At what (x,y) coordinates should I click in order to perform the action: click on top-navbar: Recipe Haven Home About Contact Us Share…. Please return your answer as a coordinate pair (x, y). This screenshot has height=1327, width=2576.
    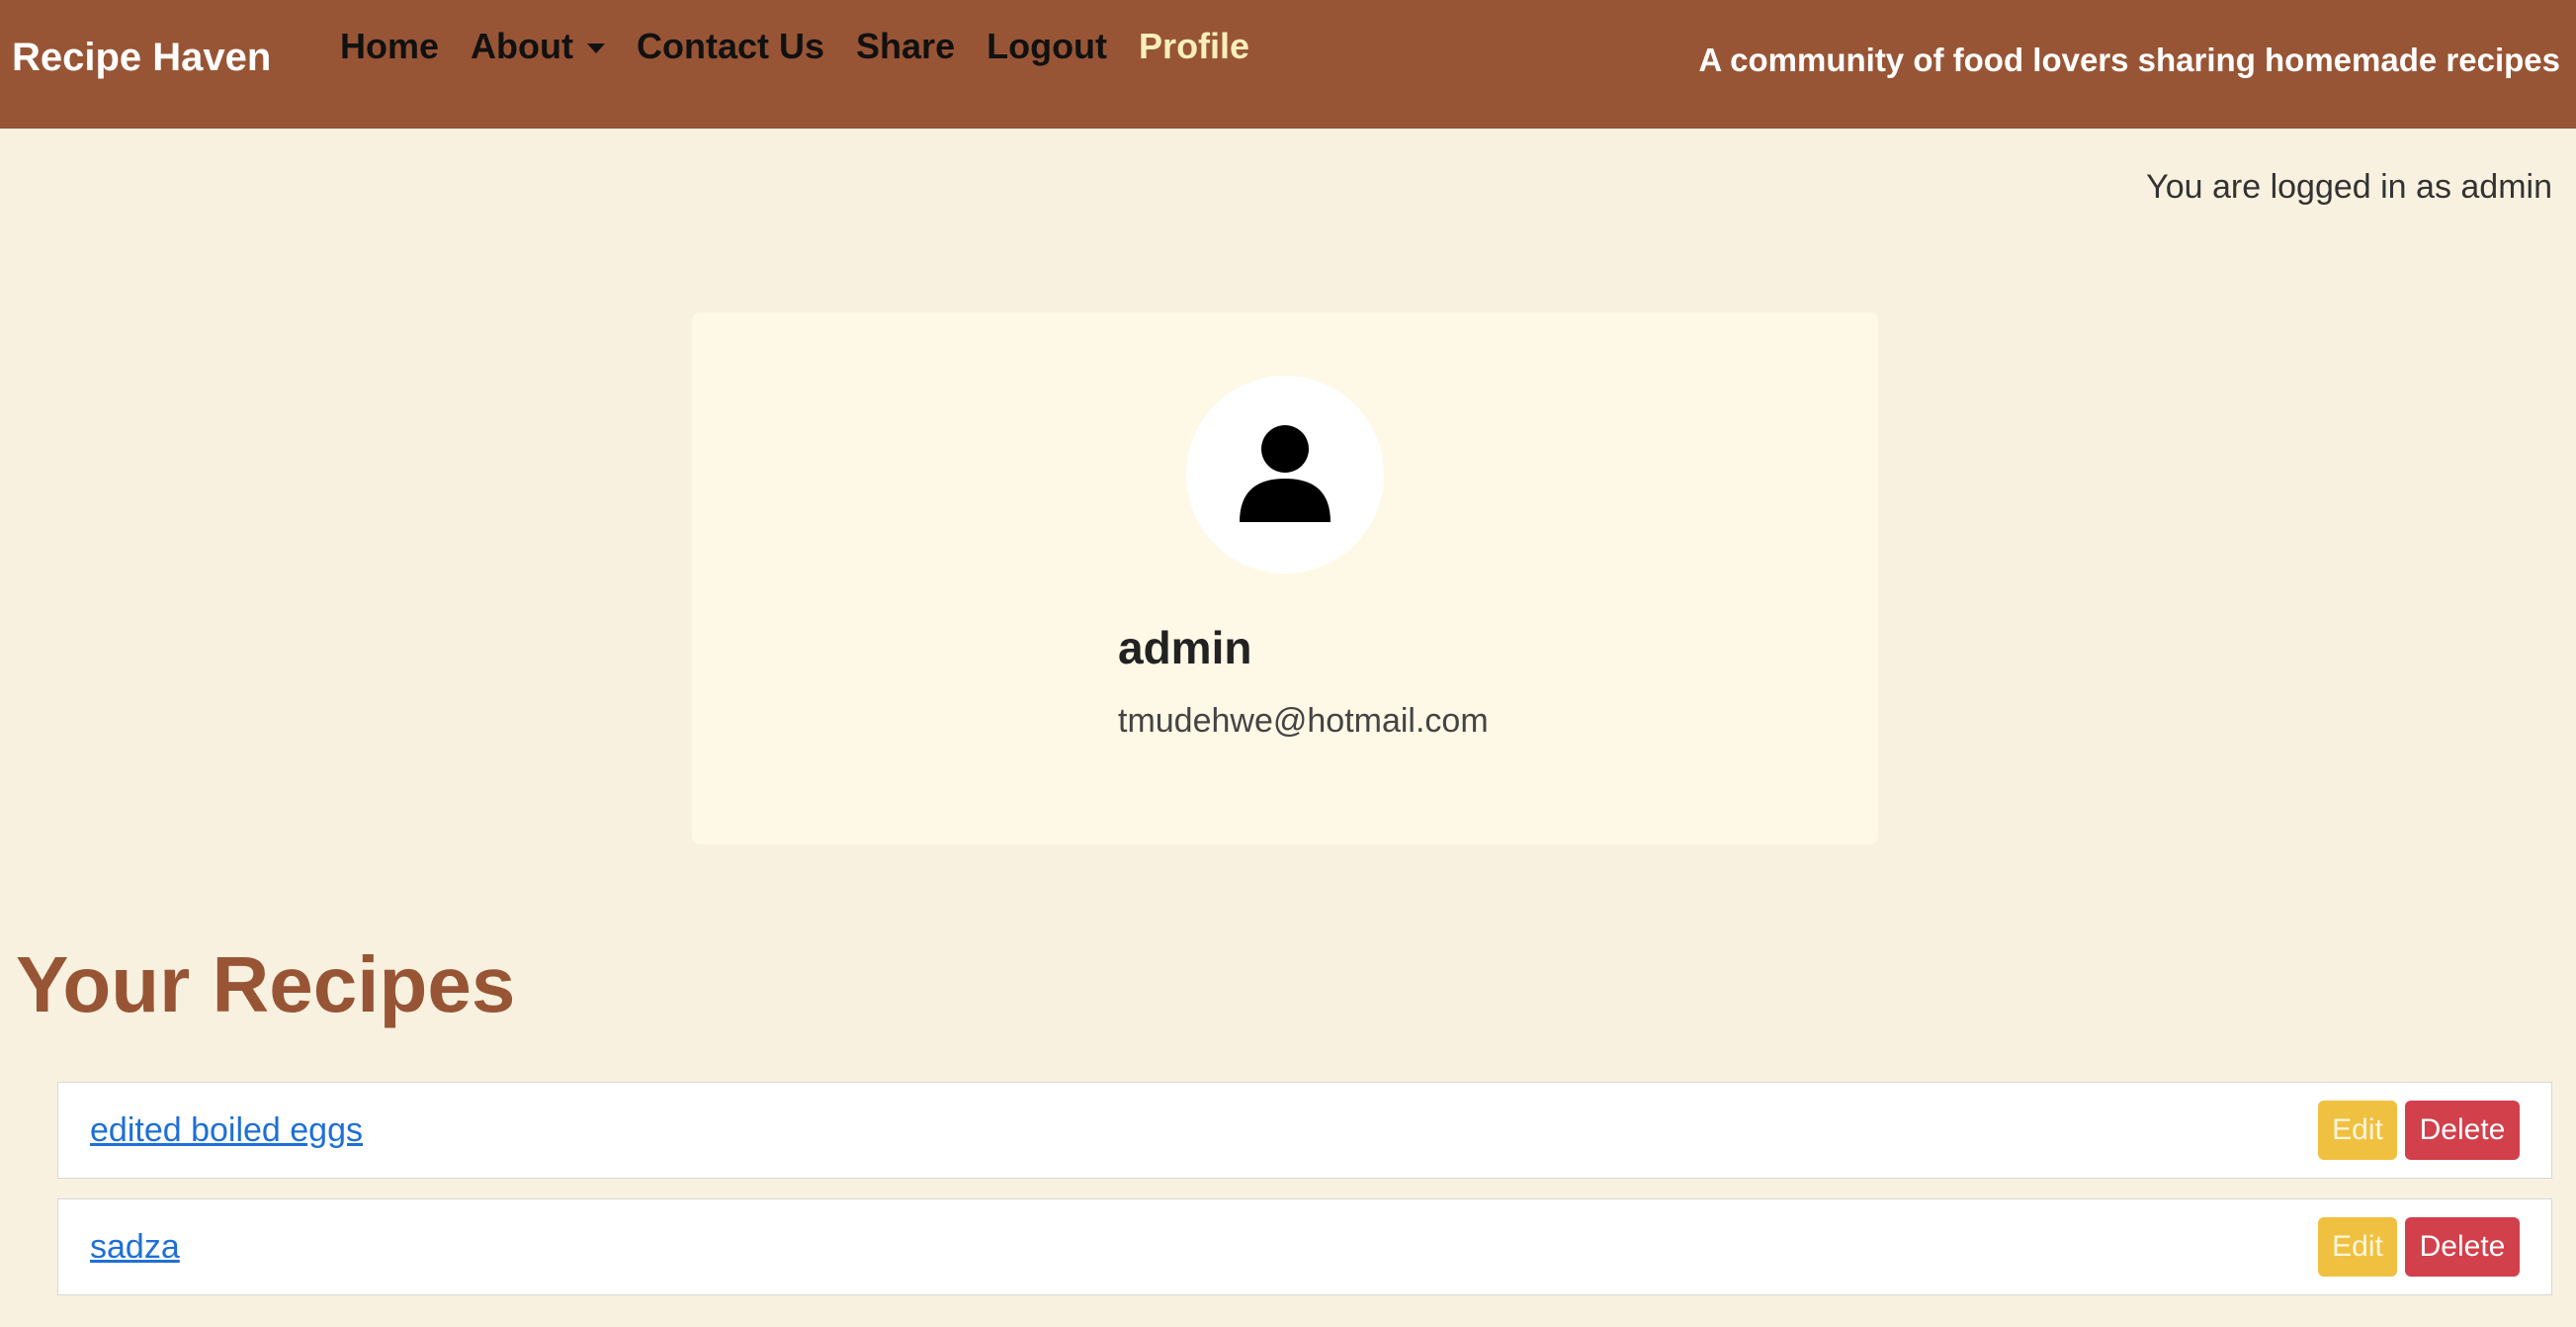
    Looking at the image, I should click on (1288, 64).